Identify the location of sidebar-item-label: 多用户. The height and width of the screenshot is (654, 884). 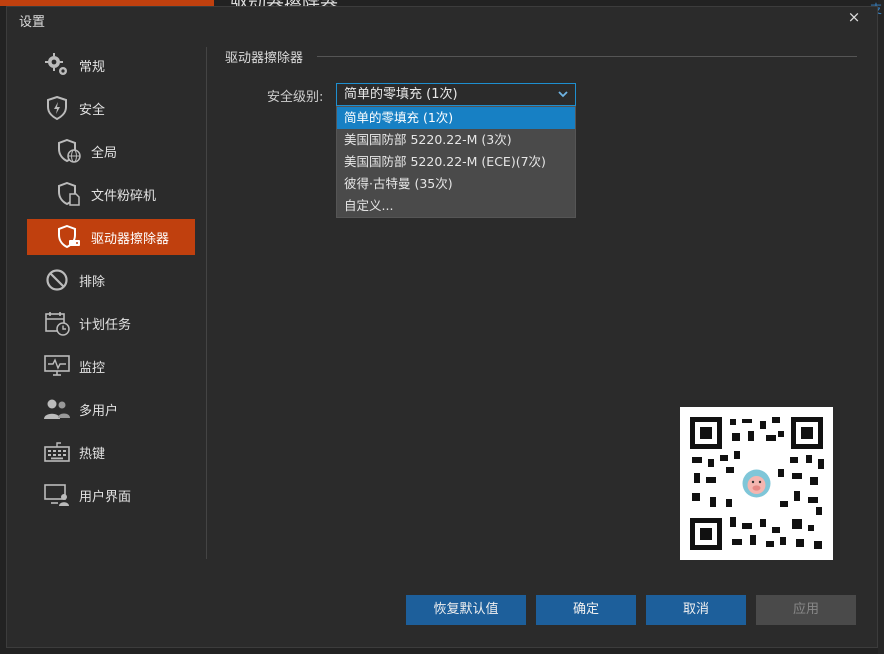
(99, 411).